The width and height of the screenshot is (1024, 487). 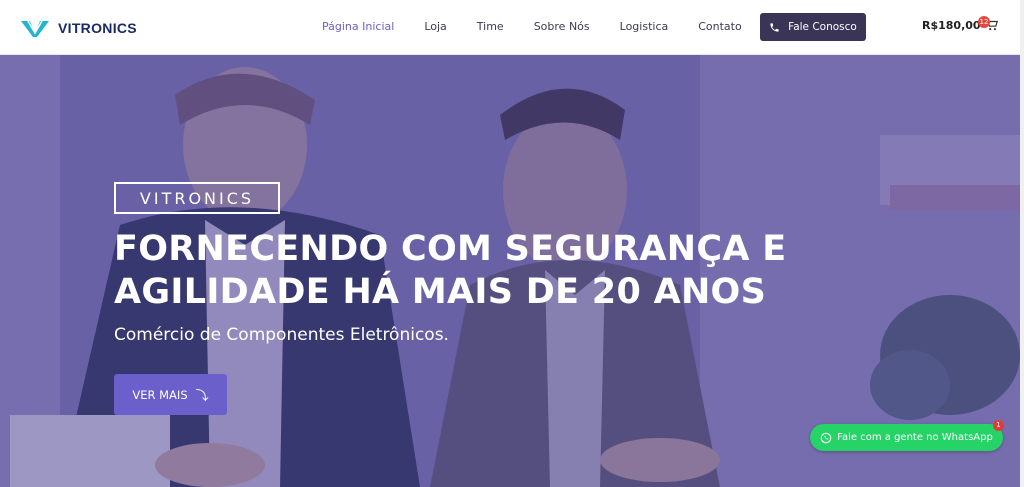 I want to click on brand-logo: VITRONICS, so click(x=78, y=28).